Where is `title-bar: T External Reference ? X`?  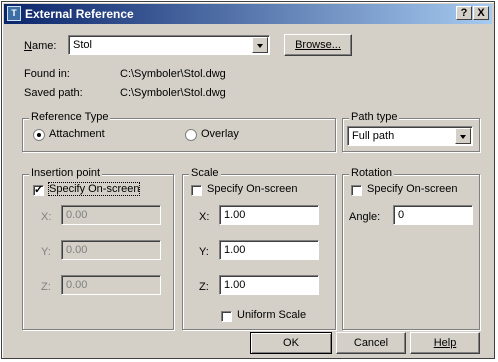
title-bar: T External Reference ? X is located at coordinates (248, 14).